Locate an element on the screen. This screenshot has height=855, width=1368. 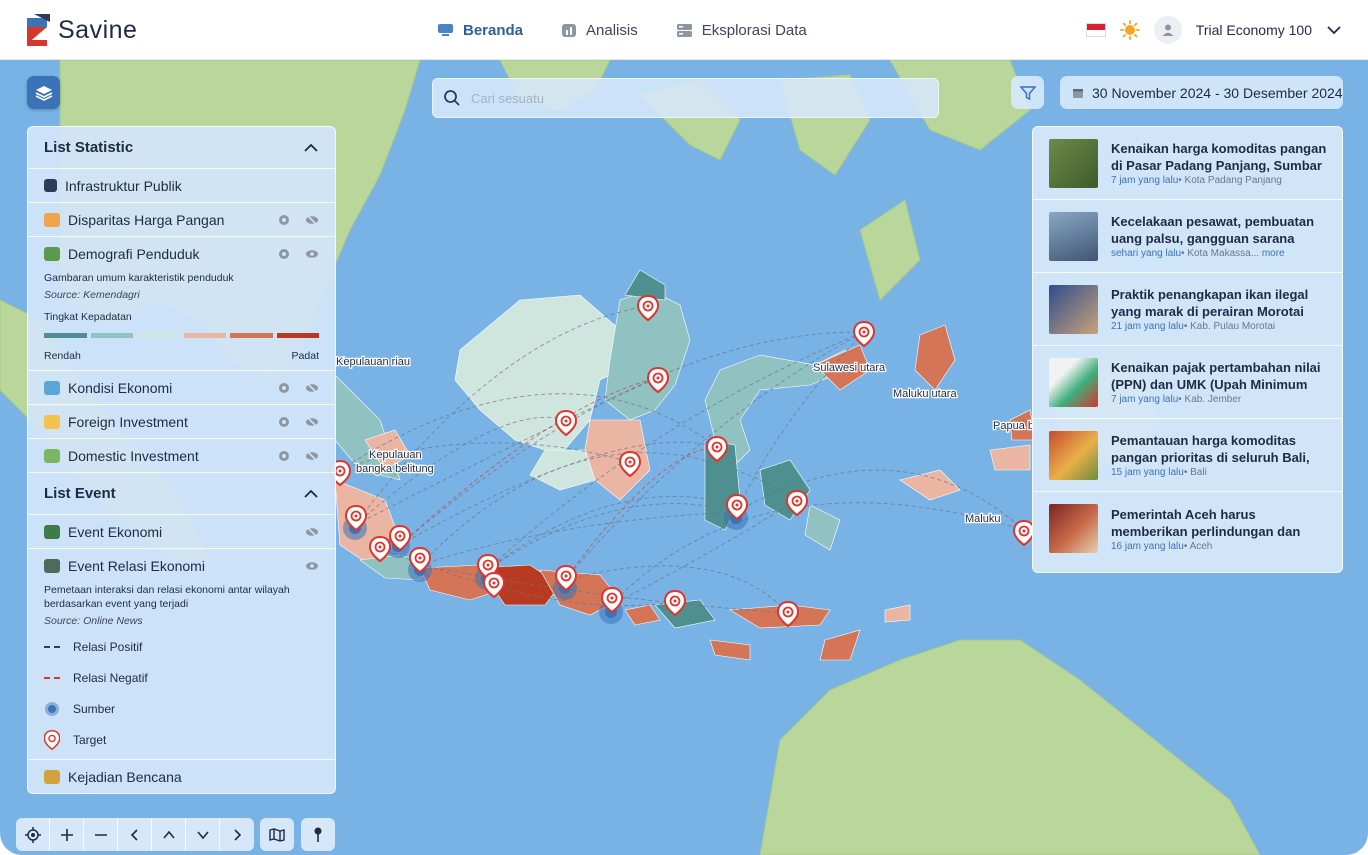
filter-button is located at coordinates (1027, 92).